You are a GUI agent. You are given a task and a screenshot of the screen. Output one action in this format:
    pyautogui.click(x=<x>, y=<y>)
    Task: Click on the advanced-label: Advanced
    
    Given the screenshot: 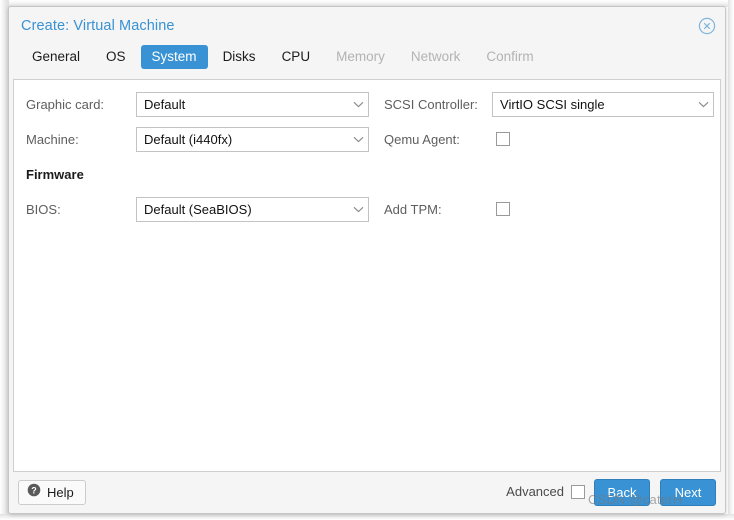 What is the action you would take?
    pyautogui.click(x=535, y=491)
    